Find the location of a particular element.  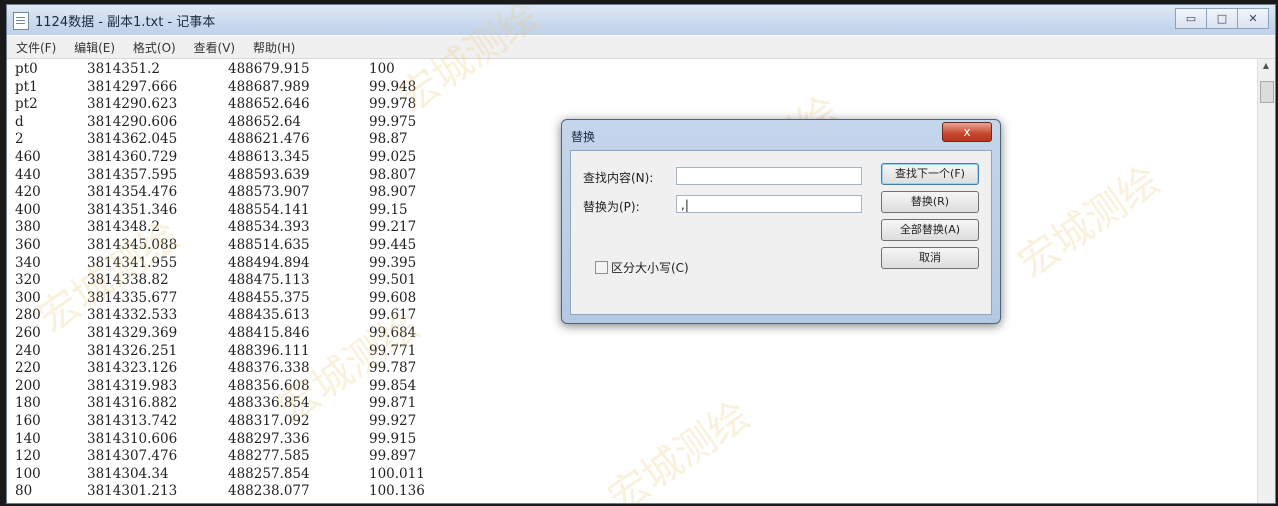

text-cell: 488238.077 is located at coordinates (269, 491).